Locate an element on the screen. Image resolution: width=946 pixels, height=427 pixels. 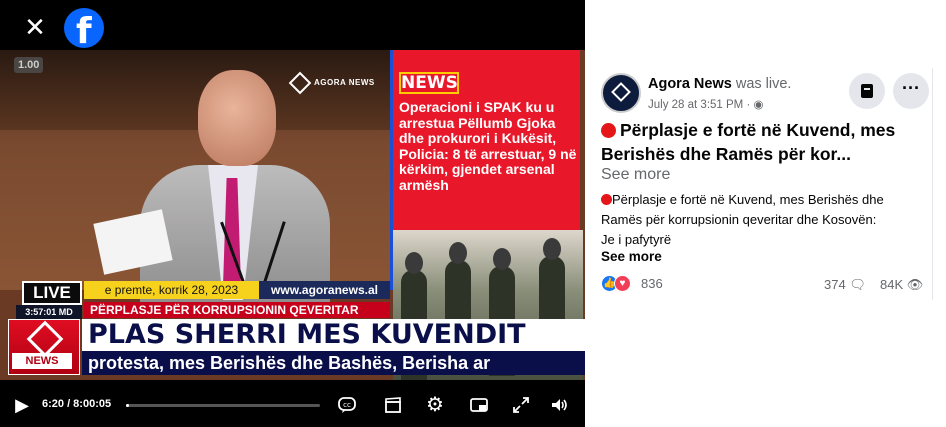
news-tag: NEWS is located at coordinates (429, 83).